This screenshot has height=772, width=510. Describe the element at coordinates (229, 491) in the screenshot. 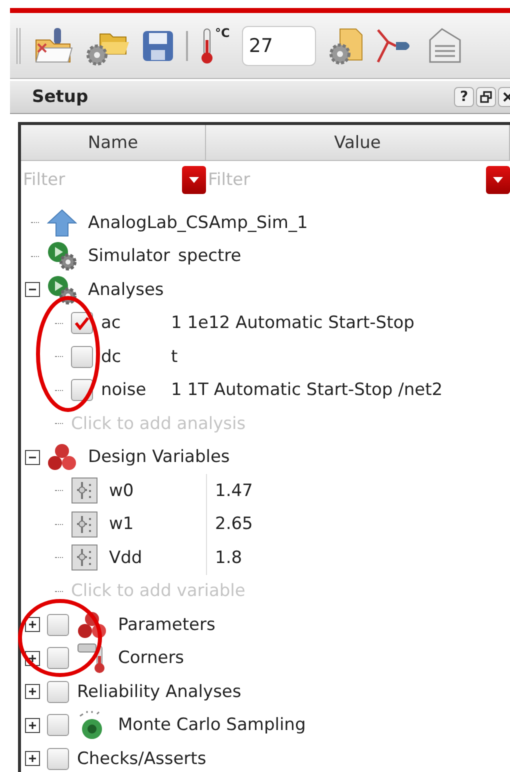

I see `variable-value: 1.47` at that location.